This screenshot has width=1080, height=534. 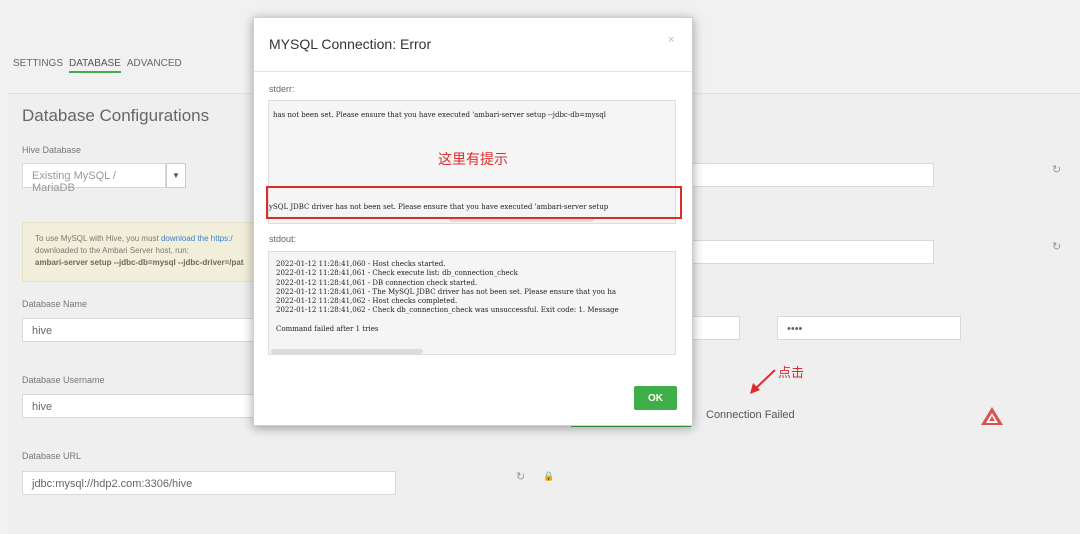 What do you see at coordinates (209, 483) in the screenshot?
I see `database-url-input: jdbc:mysql://hdp2.com:3306/hive` at bounding box center [209, 483].